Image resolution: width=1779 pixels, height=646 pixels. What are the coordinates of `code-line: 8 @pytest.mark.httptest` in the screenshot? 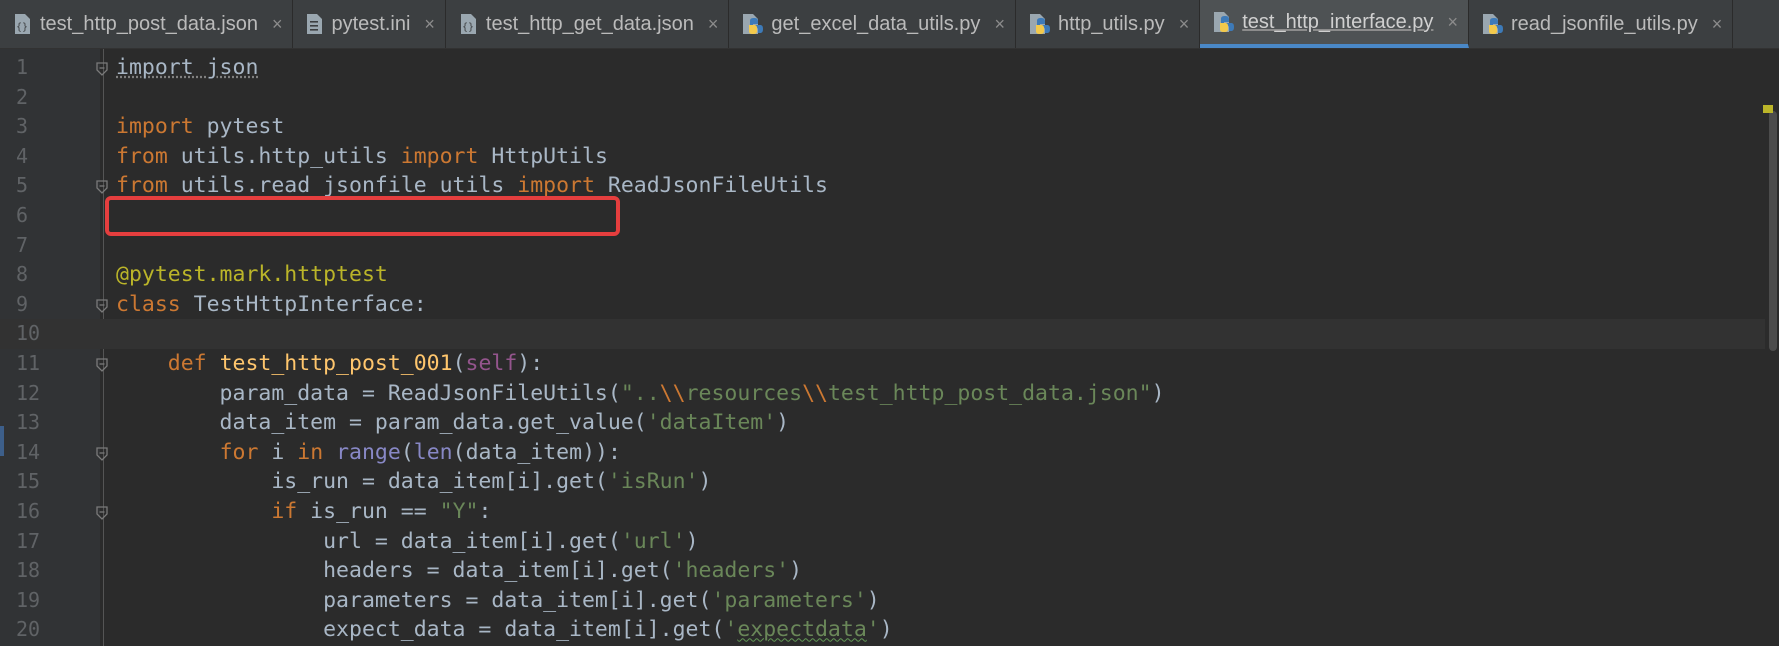 It's located at (889, 275).